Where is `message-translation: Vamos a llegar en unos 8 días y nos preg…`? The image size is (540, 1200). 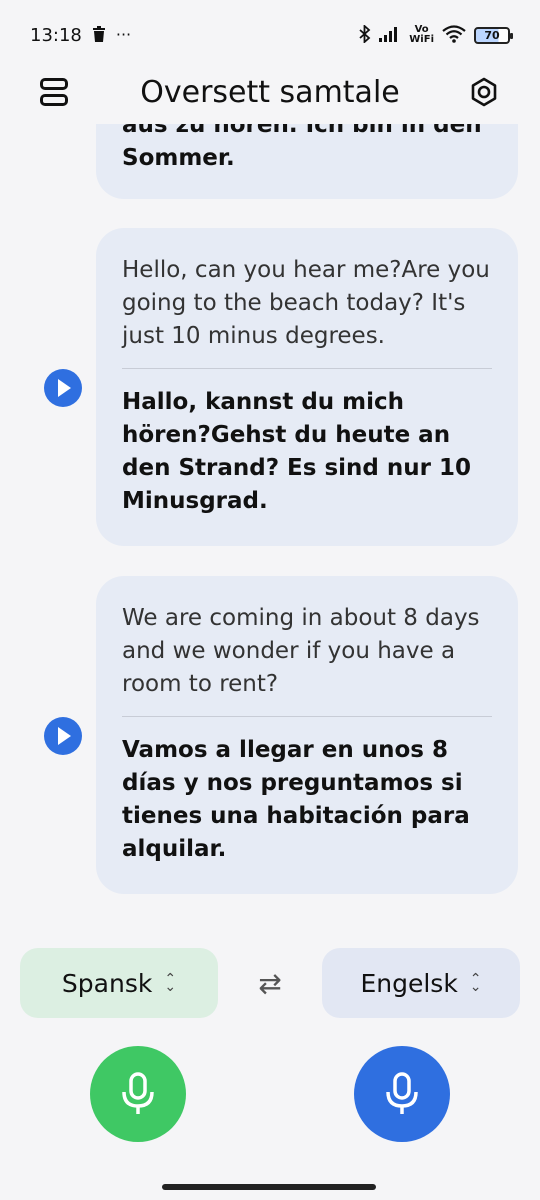
message-translation: Vamos a llegar en unos 8 días y nos preg… is located at coordinates (296, 799).